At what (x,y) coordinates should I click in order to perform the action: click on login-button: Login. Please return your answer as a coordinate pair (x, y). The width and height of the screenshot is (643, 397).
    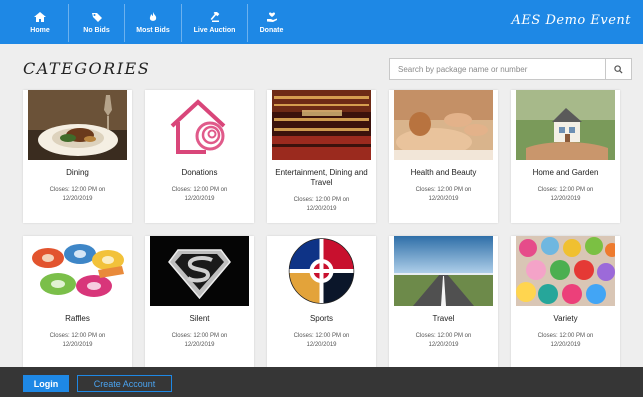
    Looking at the image, I should click on (46, 383).